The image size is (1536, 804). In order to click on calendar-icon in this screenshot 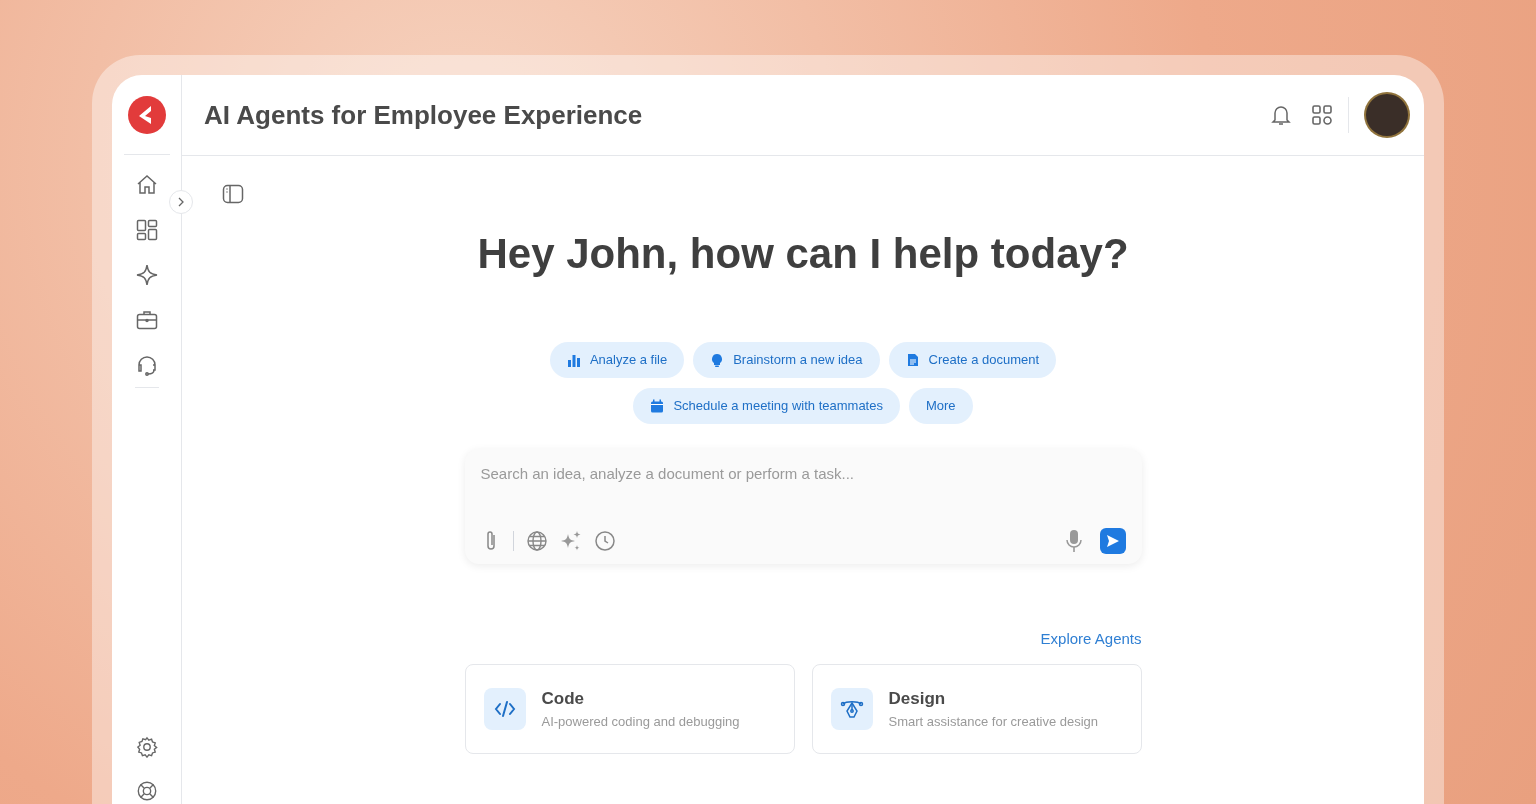, I will do `click(657, 406)`.